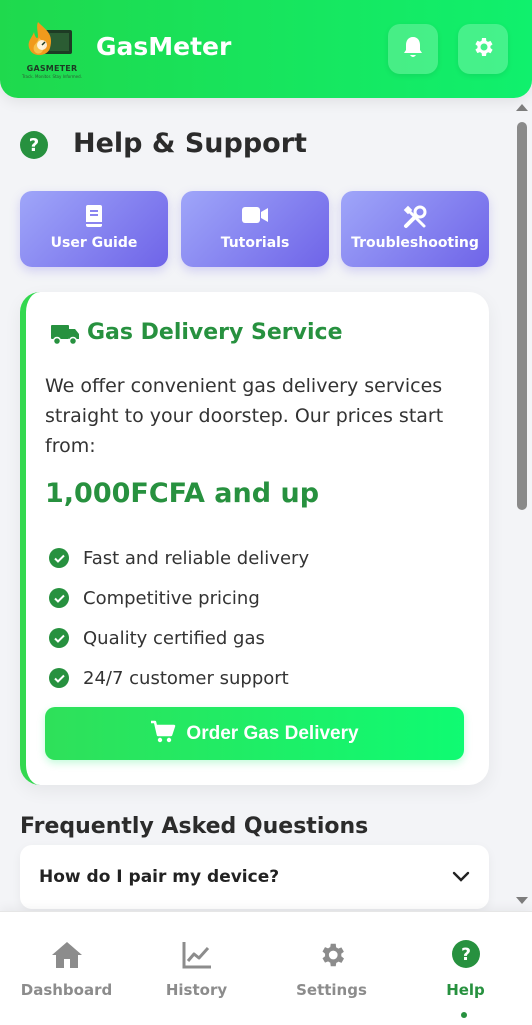 Image resolution: width=532 pixels, height=1025 pixels. What do you see at coordinates (164, 46) in the screenshot?
I see `app-title: GasMeter` at bounding box center [164, 46].